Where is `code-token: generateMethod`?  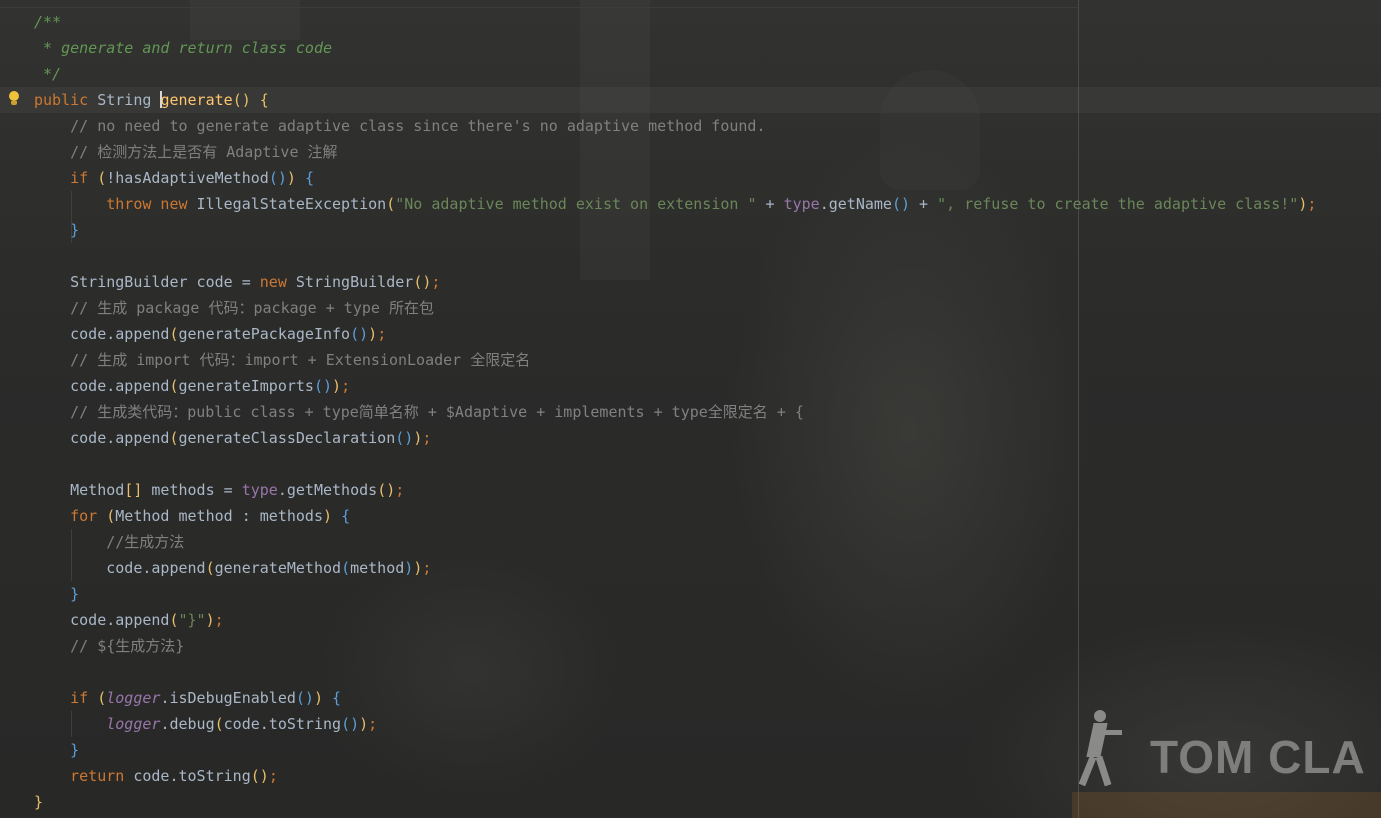 code-token: generateMethod is located at coordinates (278, 568).